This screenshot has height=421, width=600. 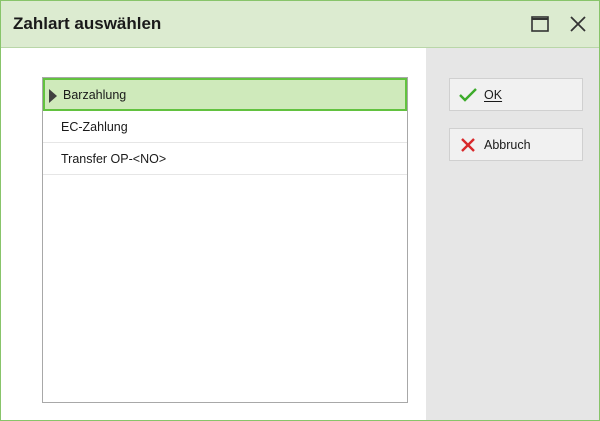 I want to click on ok-button-label: OK, so click(x=493, y=94).